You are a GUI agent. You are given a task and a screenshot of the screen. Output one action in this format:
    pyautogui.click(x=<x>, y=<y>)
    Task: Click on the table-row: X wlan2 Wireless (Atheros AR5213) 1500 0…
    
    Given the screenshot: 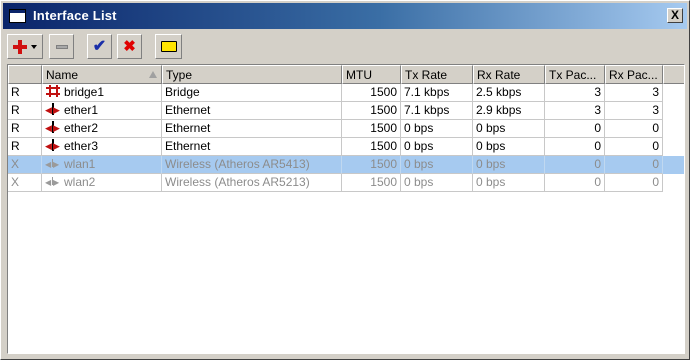 What is the action you would take?
    pyautogui.click(x=346, y=183)
    